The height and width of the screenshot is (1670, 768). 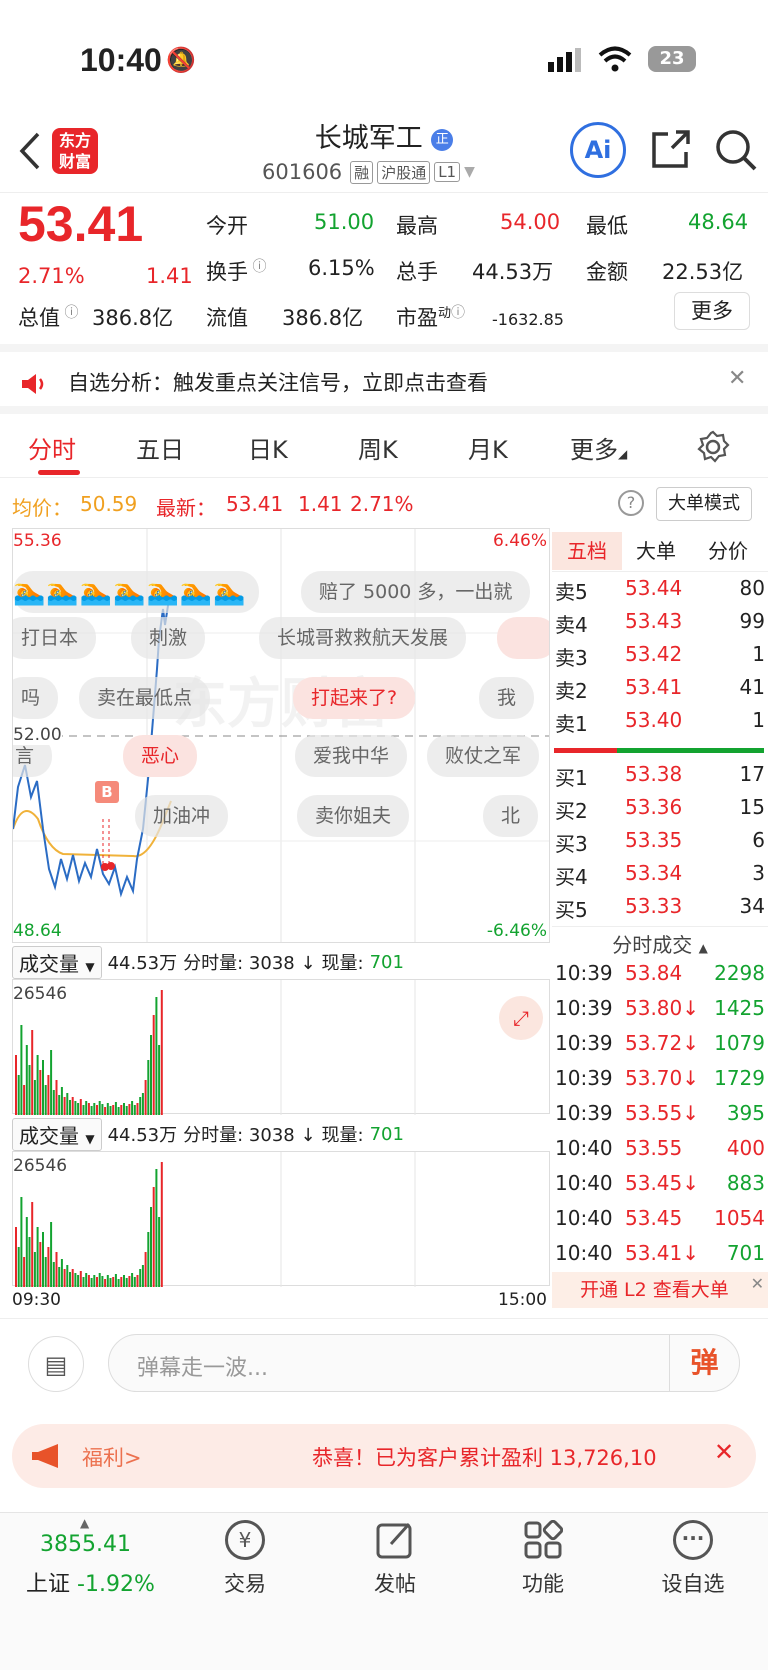 What do you see at coordinates (693, 1559) in the screenshot?
I see `tab-add-watchlist: ··· 设自选` at bounding box center [693, 1559].